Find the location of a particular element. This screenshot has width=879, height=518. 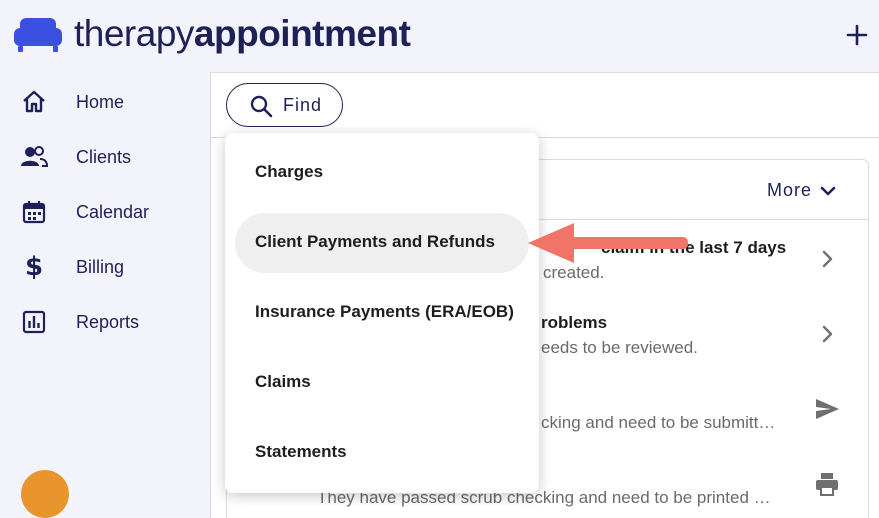

find-button: Find is located at coordinates (284, 105).